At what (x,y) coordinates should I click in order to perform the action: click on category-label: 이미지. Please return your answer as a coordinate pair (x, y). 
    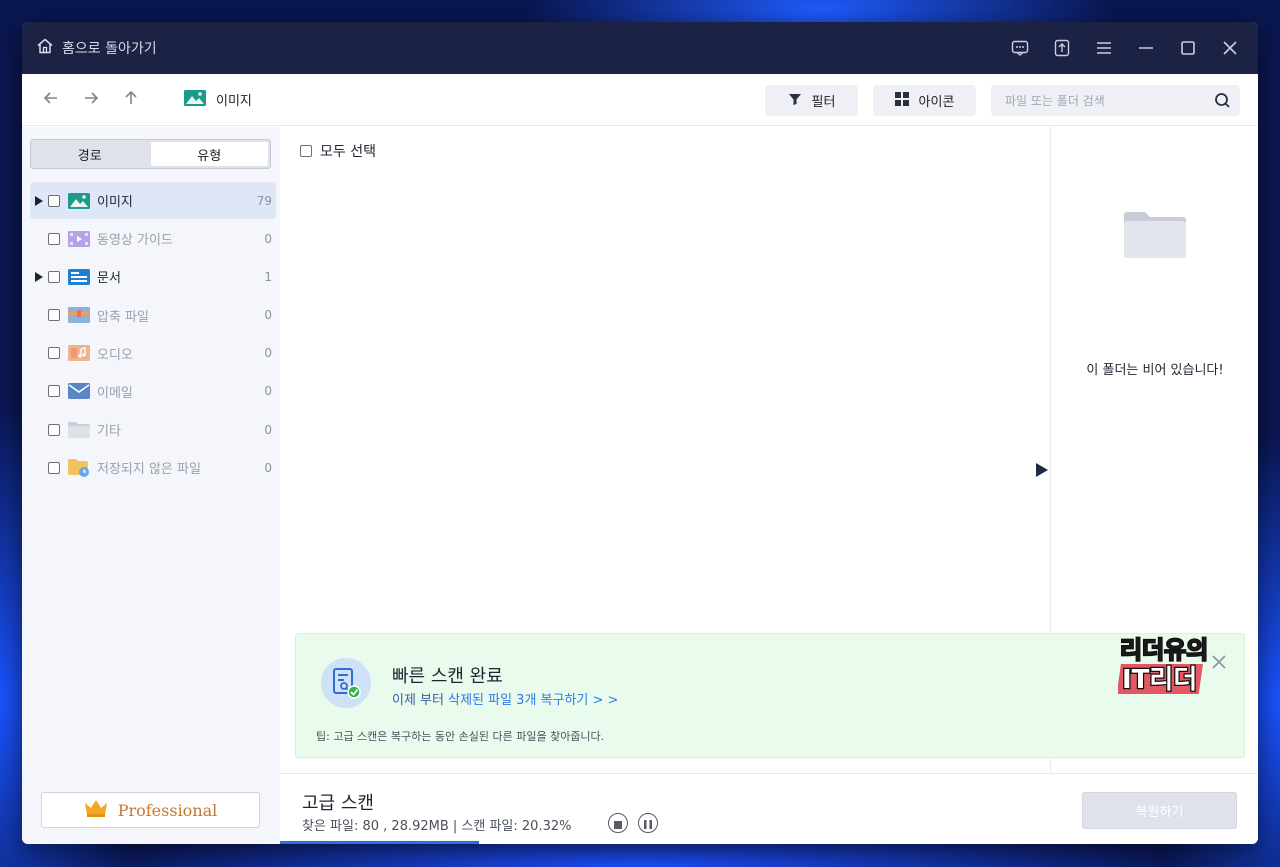
    Looking at the image, I should click on (115, 202).